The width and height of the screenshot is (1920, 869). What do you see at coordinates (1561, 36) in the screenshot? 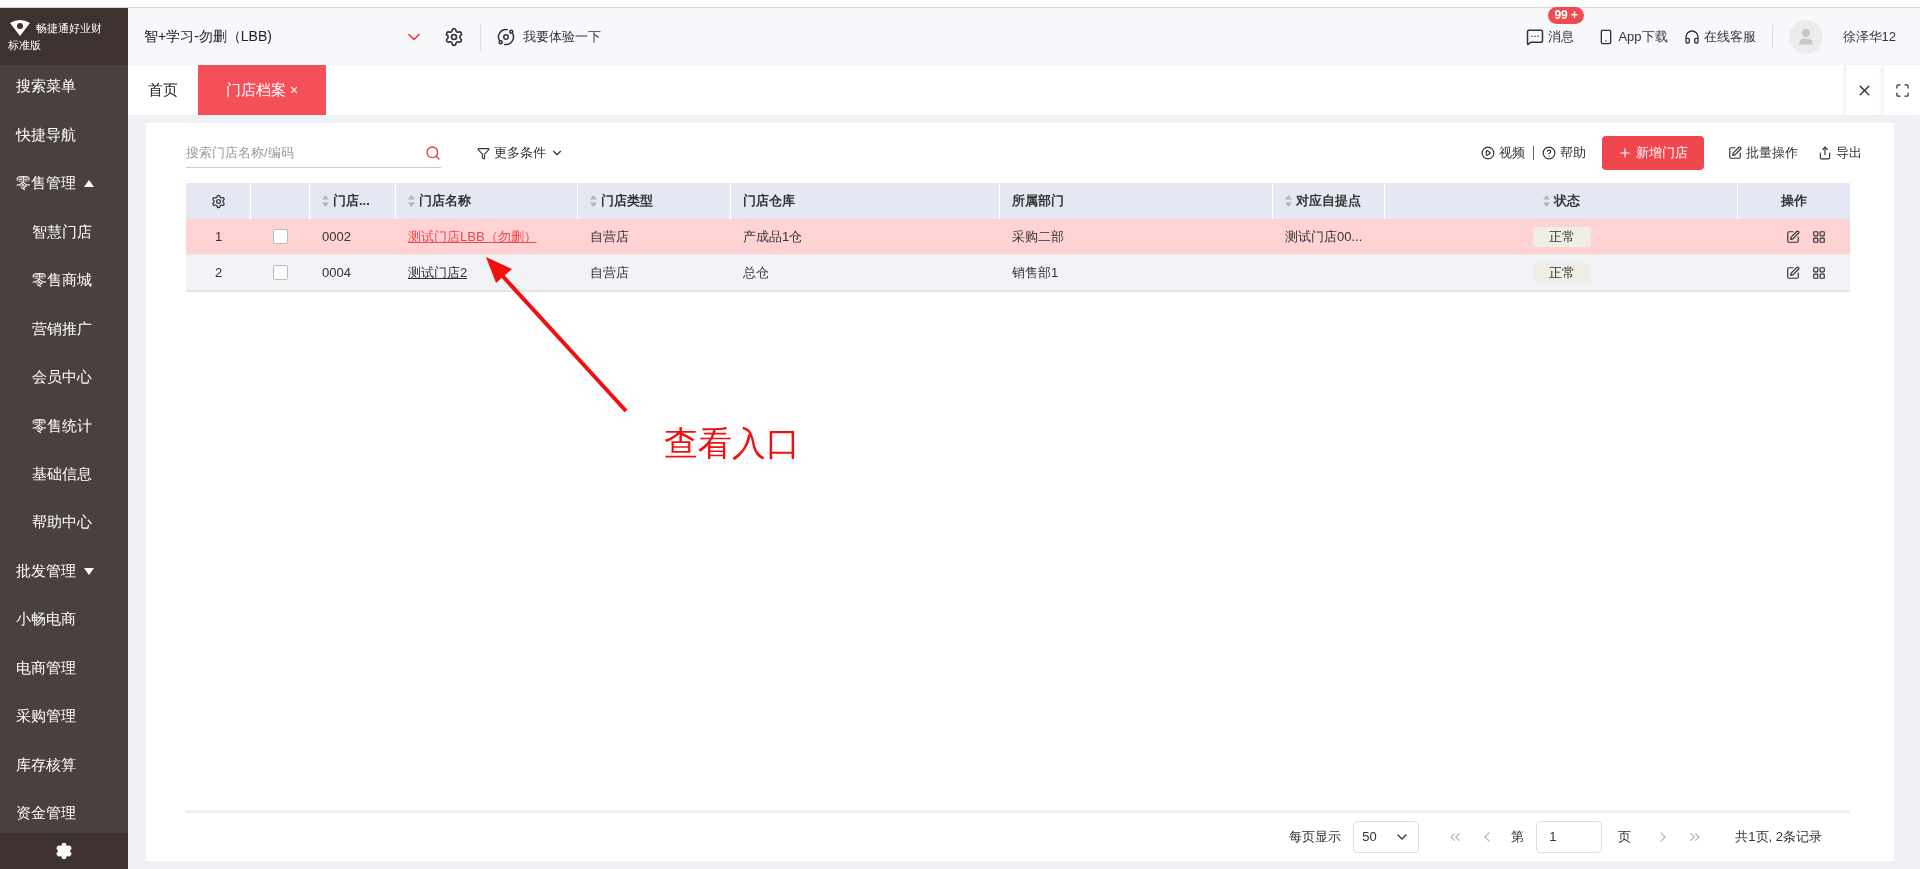
I see `messages-link: 消息` at bounding box center [1561, 36].